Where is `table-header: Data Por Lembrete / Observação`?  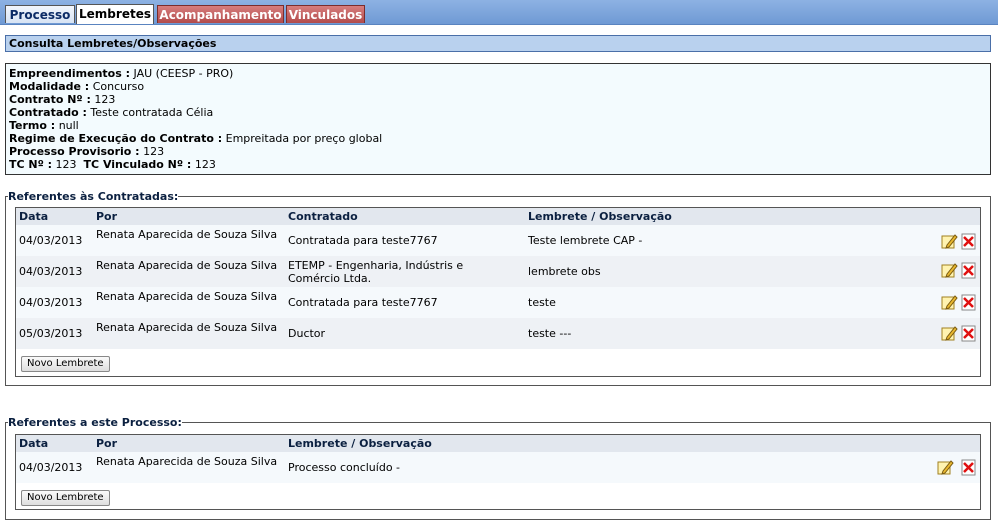 table-header: Data Por Lembrete / Observação is located at coordinates (498, 443).